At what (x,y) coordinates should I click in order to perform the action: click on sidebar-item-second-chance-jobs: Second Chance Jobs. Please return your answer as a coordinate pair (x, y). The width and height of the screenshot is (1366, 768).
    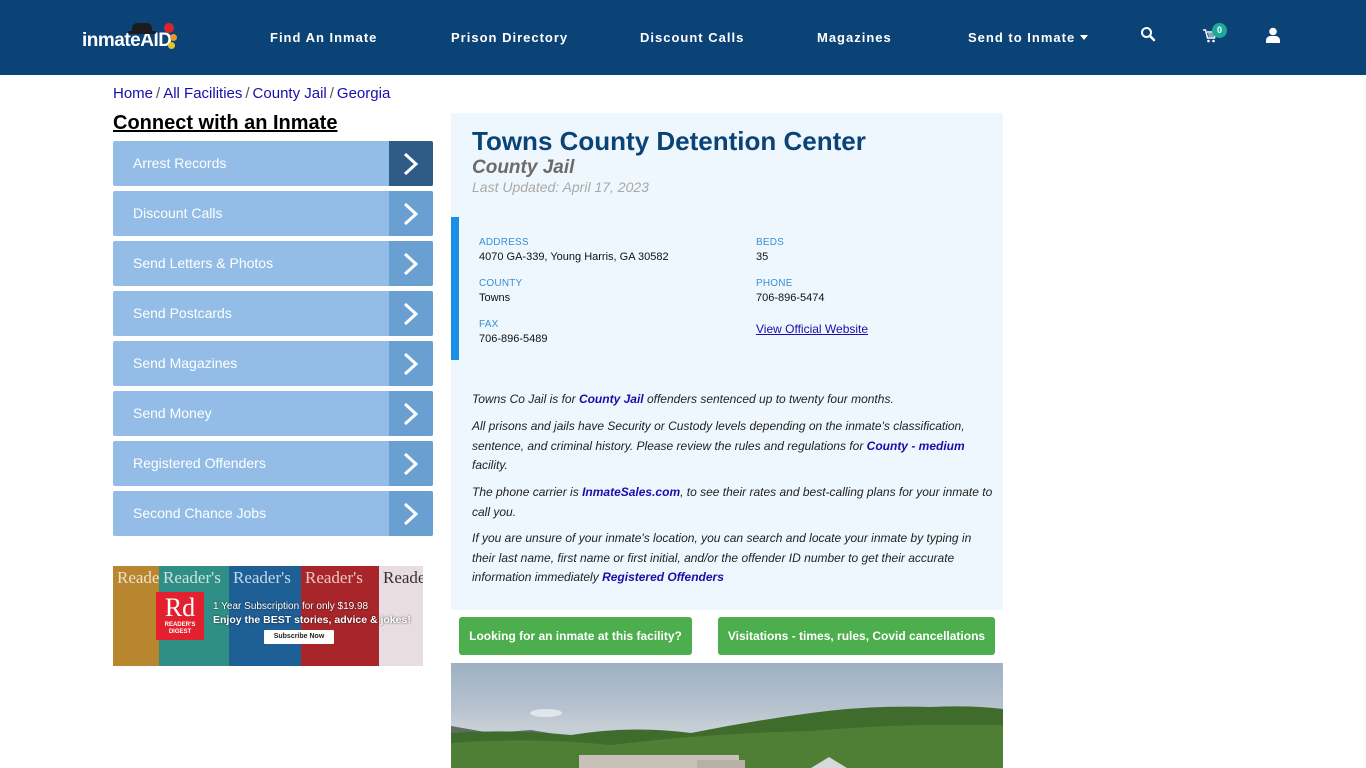
    Looking at the image, I should click on (273, 513).